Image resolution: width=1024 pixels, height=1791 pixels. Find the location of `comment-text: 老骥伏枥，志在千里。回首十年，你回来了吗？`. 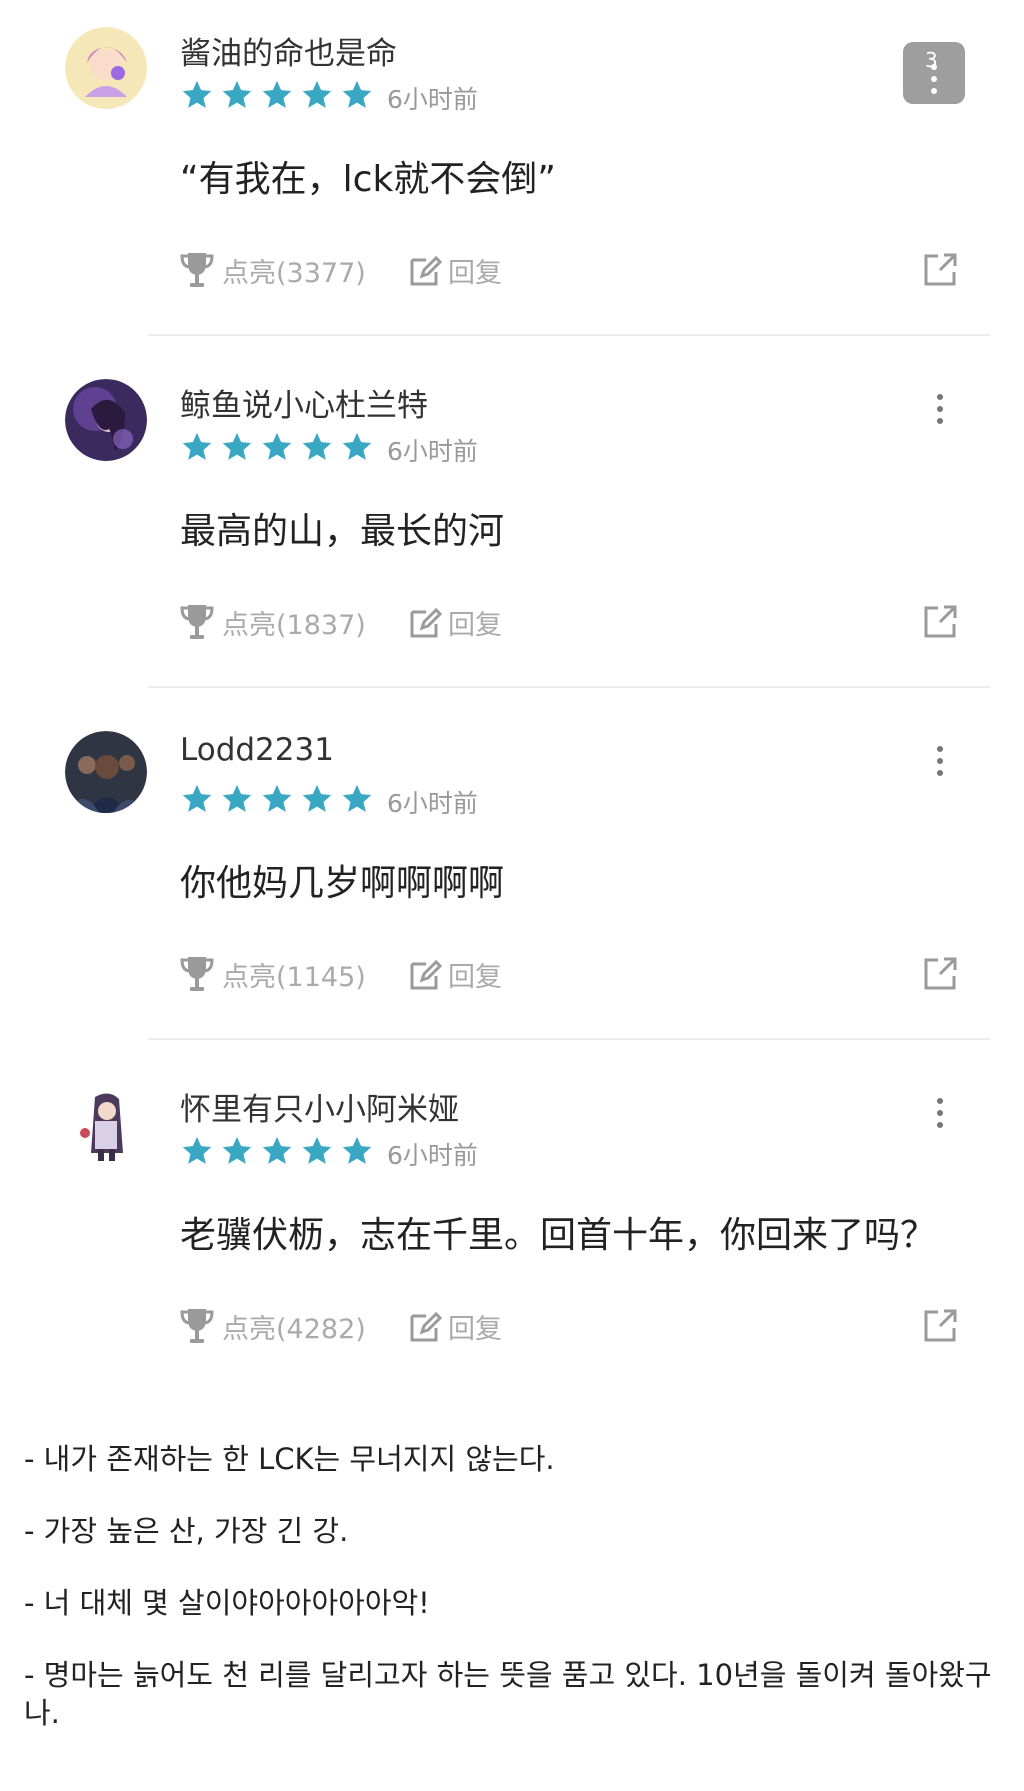

comment-text: 老骥伏枥，志在千里。回首十年，你回来了吗？ is located at coordinates (558, 1235).